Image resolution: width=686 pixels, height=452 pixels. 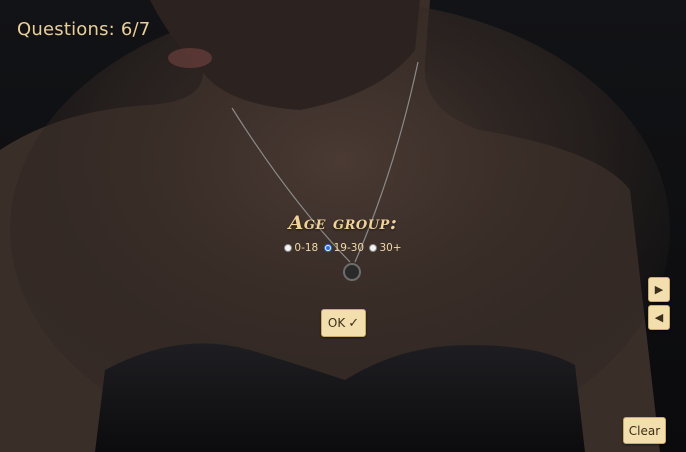 I want to click on previous-question-button: ◀, so click(x=659, y=317).